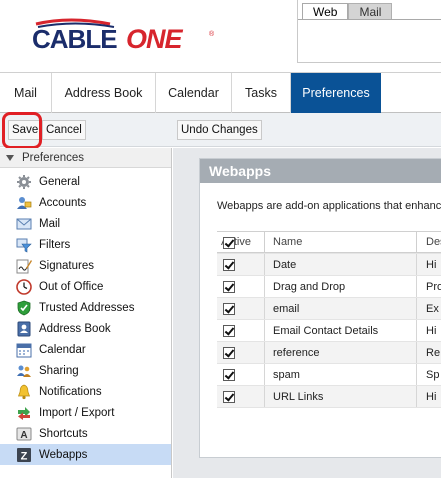 This screenshot has height=478, width=441. I want to click on table-row: Email Contact Details Hi, so click(329, 331).